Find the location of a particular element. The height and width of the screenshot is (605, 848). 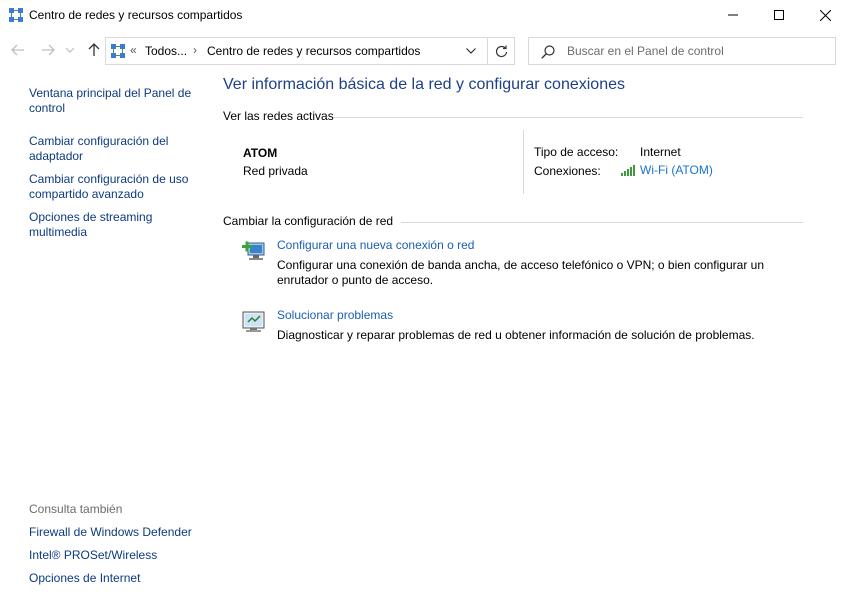

recent-locations-button is located at coordinates (70, 50).